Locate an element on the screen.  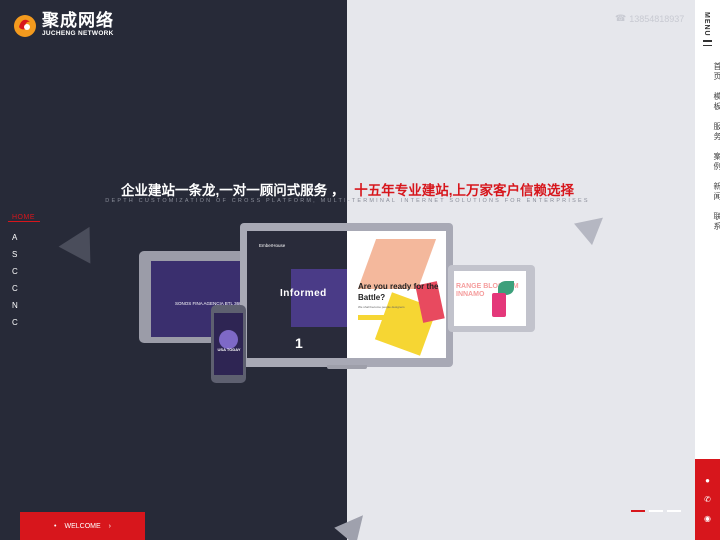
logo-flame-icon is located at coordinates (25, 26).